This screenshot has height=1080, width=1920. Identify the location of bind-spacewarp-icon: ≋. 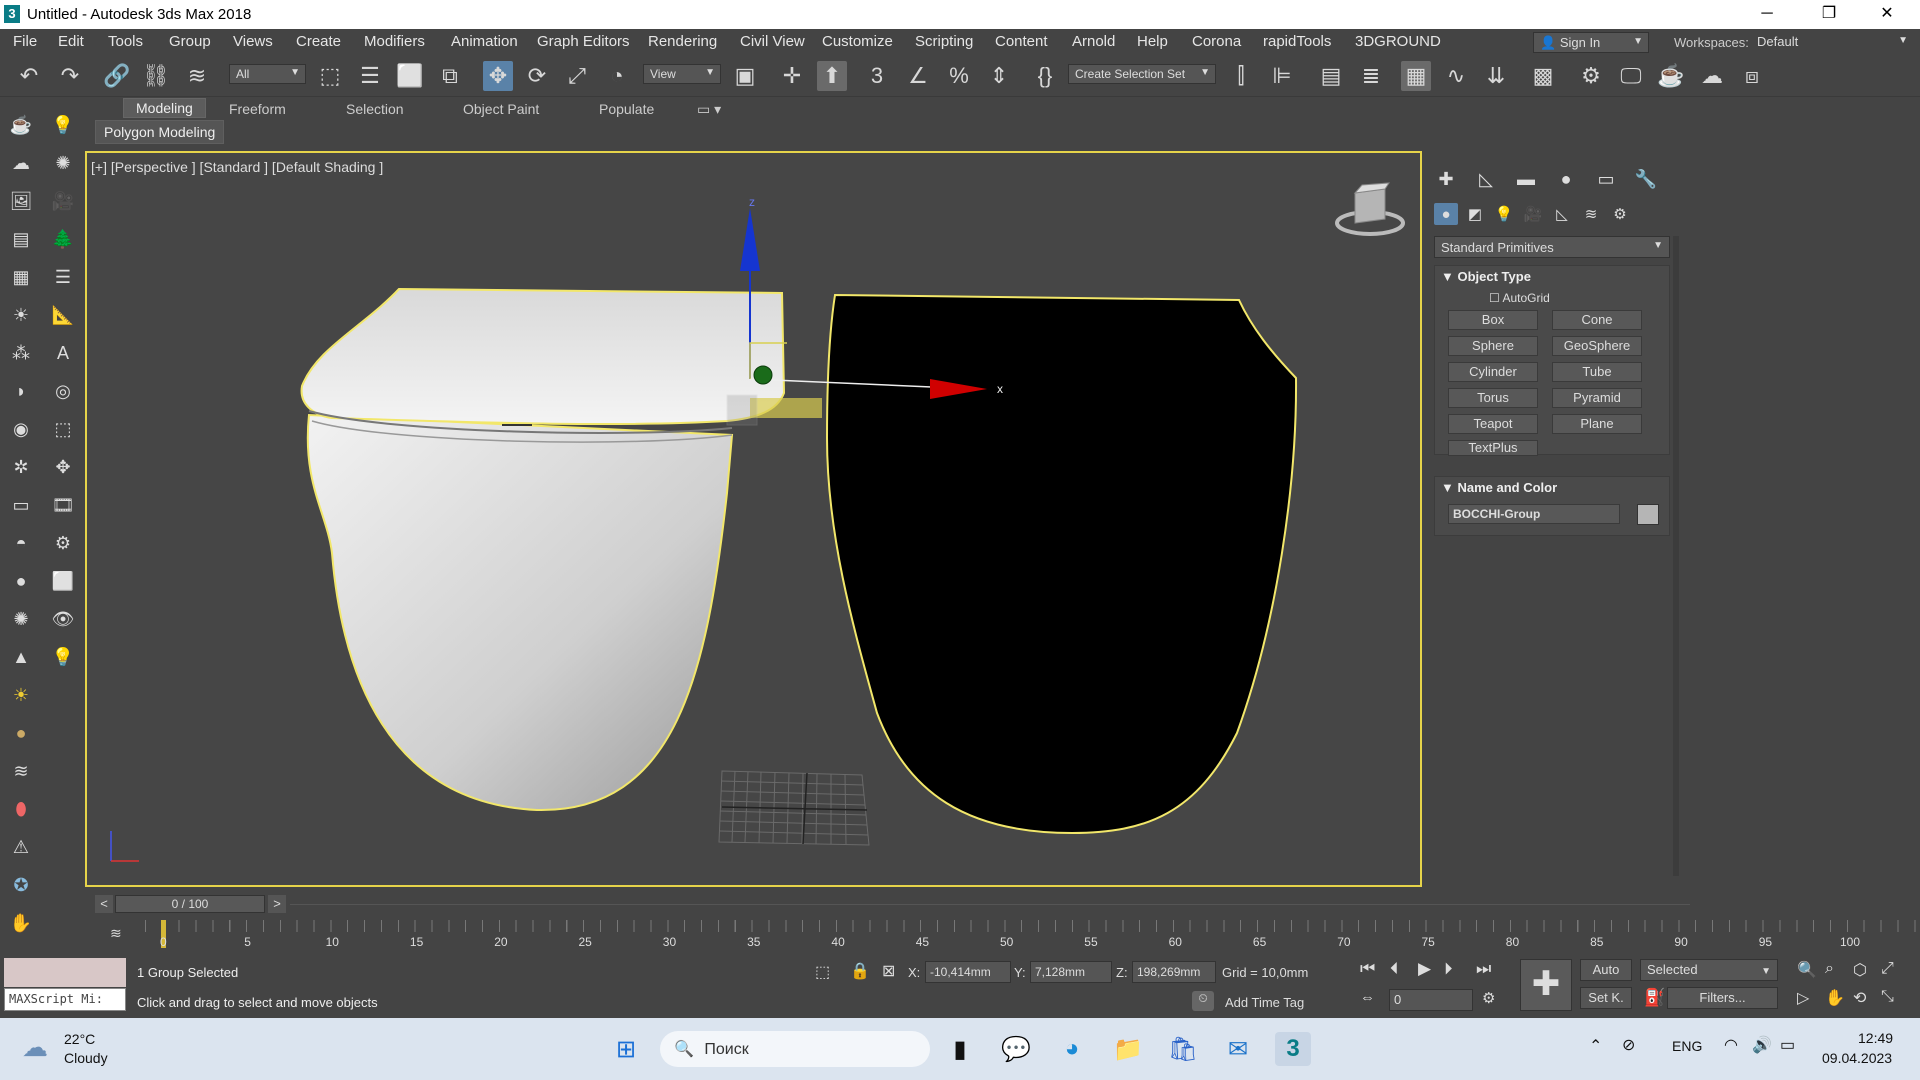
(197, 76).